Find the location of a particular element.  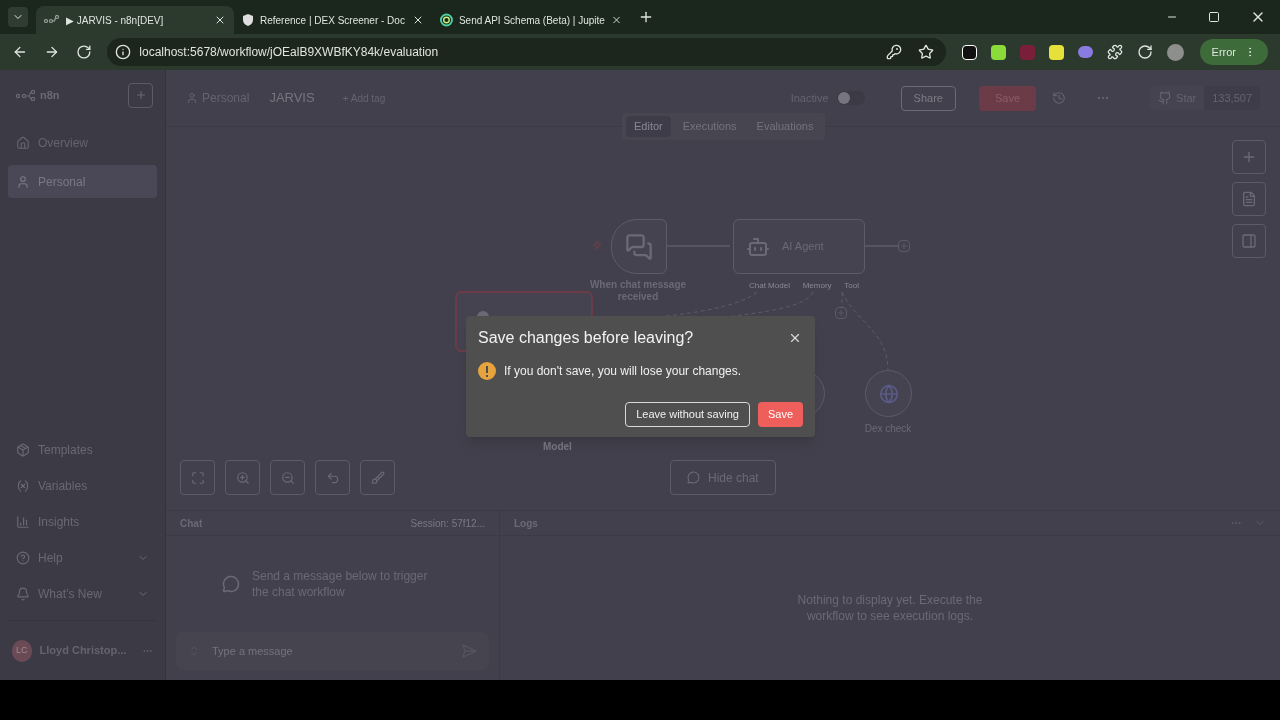

url-text: localhost:5678/workflow/jOEalB9XWBfKY84k/evaluation is located at coordinates (289, 52).